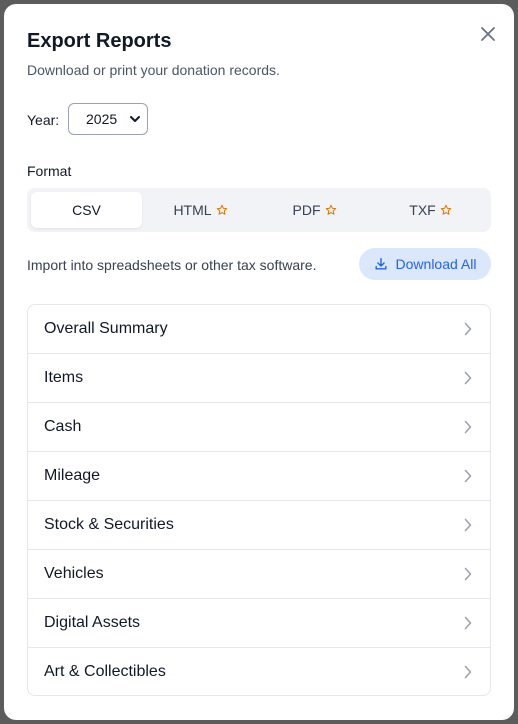 Image resolution: width=518 pixels, height=724 pixels. I want to click on format-option-txf: TXF, so click(430, 210).